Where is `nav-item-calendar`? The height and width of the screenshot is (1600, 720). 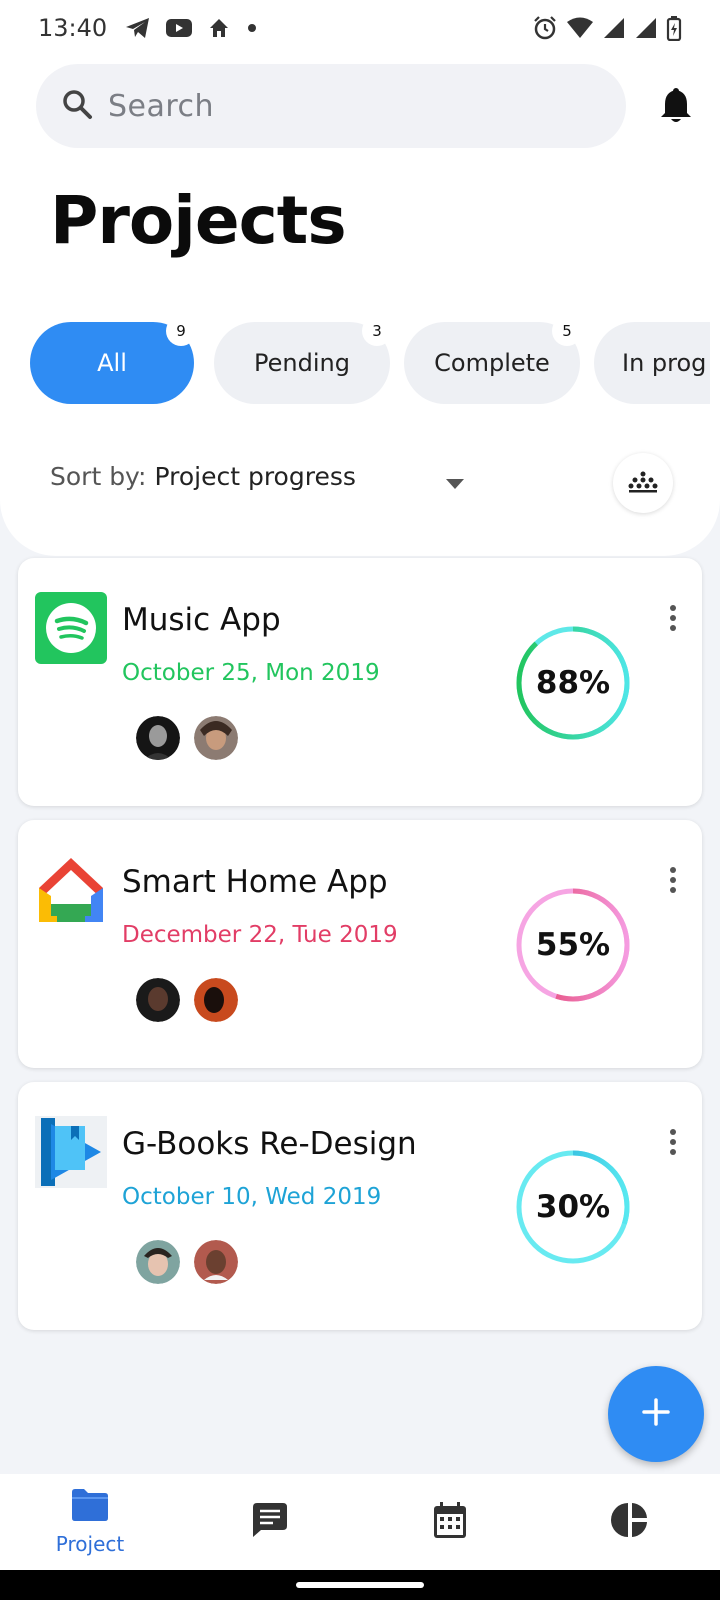
nav-item-calendar is located at coordinates (450, 1522).